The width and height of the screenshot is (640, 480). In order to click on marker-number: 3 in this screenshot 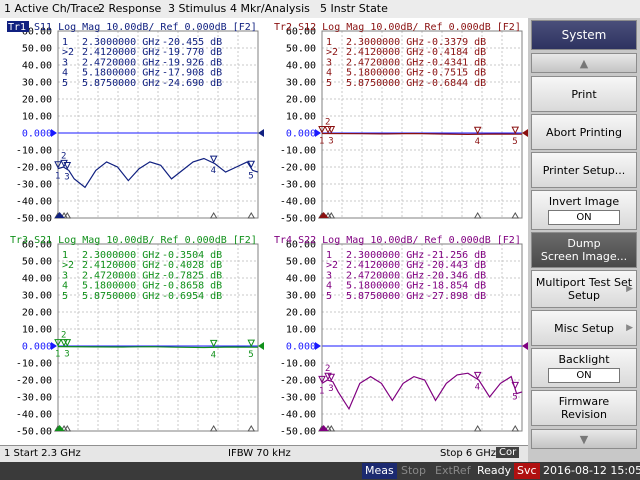, I will do `click(330, 389)`.